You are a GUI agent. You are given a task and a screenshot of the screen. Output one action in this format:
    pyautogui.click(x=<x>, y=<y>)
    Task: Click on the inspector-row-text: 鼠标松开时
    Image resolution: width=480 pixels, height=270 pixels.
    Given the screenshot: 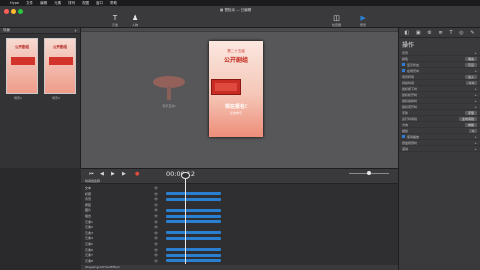 What is the action you would take?
    pyautogui.click(x=410, y=94)
    